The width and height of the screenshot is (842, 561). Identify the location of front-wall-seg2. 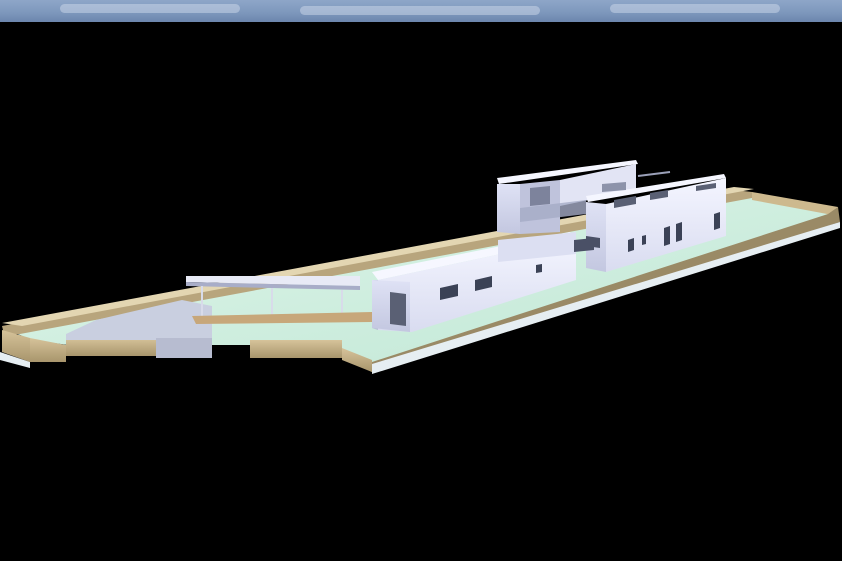
(111, 347).